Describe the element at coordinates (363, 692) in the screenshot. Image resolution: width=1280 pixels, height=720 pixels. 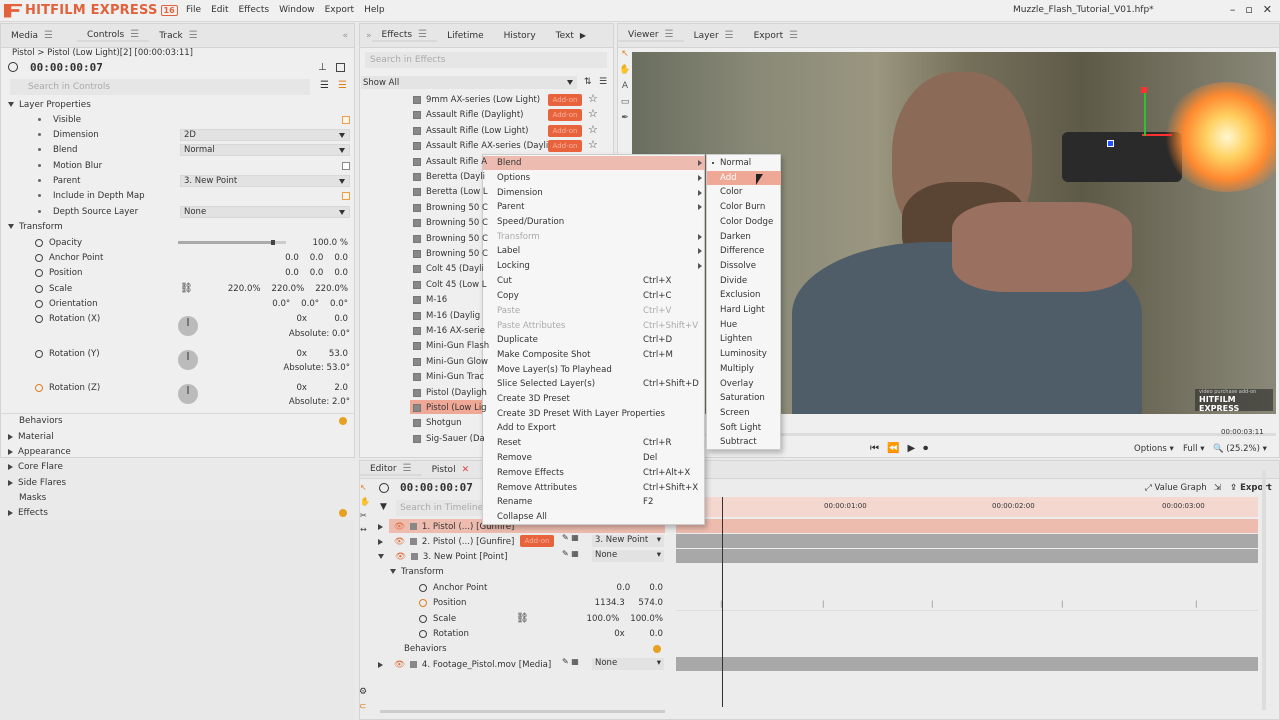
I see `settings-icon: ⚙` at that location.